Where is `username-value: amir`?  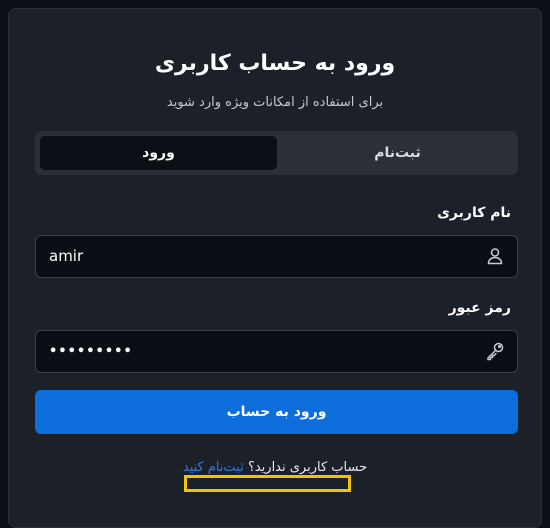
username-value: amir is located at coordinates (66, 256).